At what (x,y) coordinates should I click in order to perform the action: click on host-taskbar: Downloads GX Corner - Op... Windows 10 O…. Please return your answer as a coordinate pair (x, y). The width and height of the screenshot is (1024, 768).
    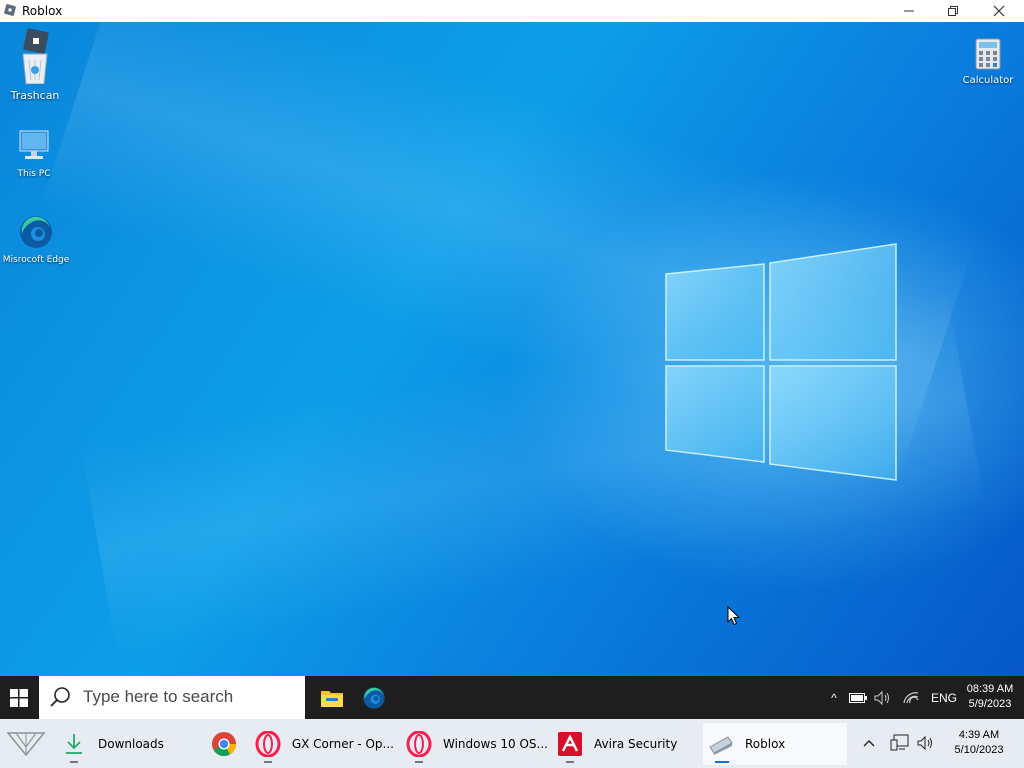
    Looking at the image, I should click on (512, 743).